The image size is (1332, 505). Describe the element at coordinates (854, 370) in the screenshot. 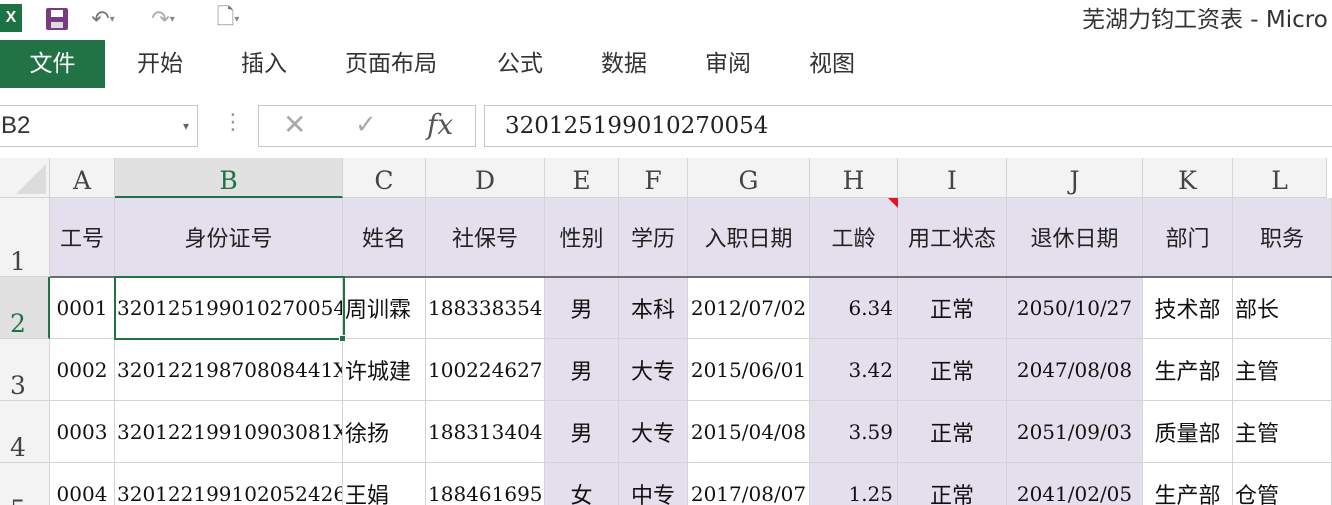

I see `table-cell: 3.42` at that location.